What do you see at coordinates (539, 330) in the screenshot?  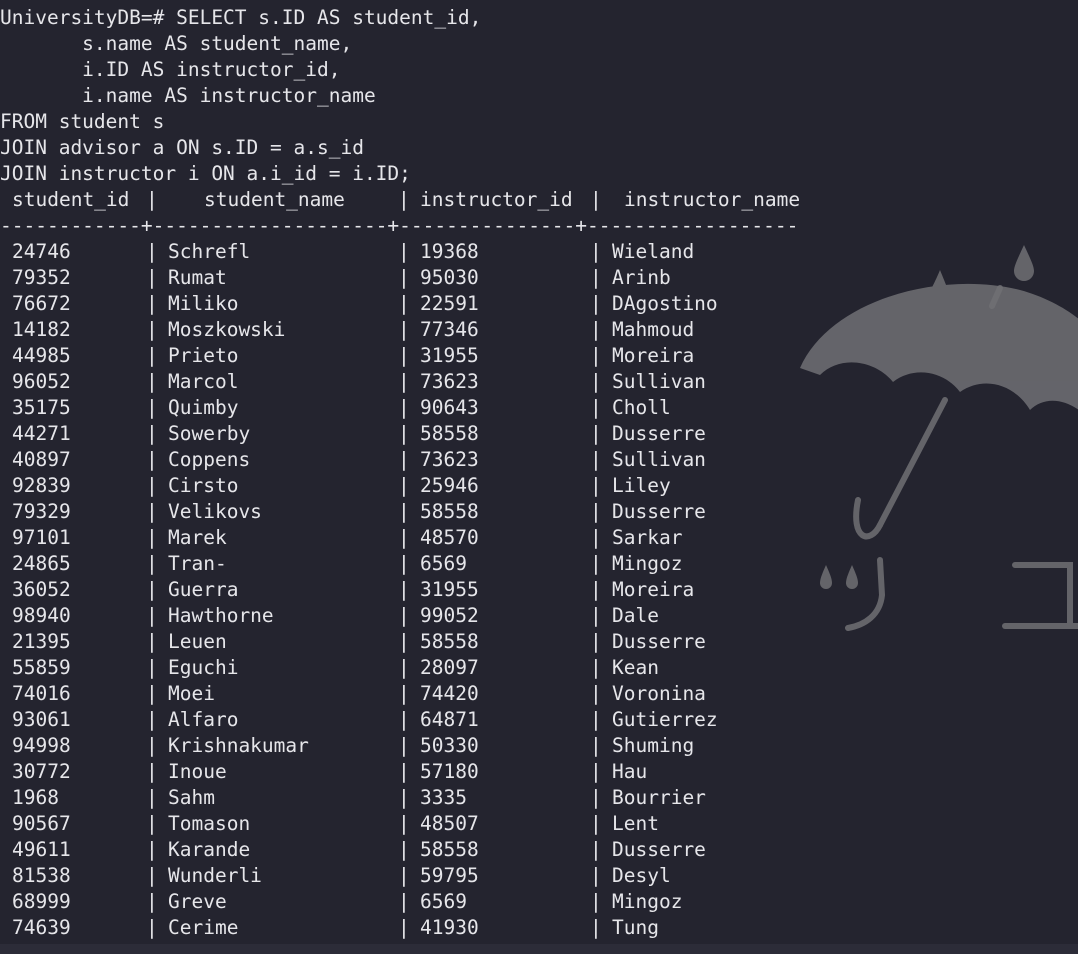 I see `table-row: 14182 Moszkowski 77346 Mahmoud | | |` at bounding box center [539, 330].